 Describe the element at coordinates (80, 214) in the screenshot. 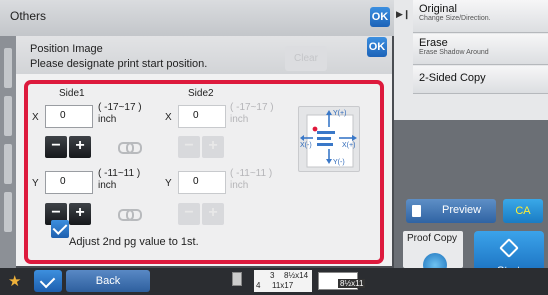

I see `side1-y-increment-button: +` at that location.